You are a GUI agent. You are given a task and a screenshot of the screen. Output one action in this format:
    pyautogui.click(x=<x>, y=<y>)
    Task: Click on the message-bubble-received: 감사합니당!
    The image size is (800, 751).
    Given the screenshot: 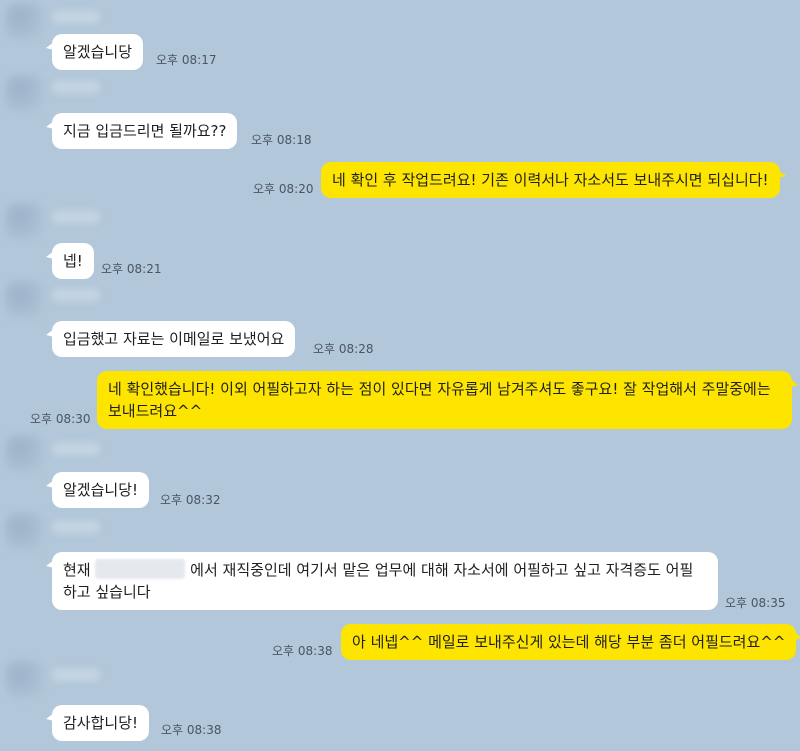 What is the action you would take?
    pyautogui.click(x=97, y=723)
    